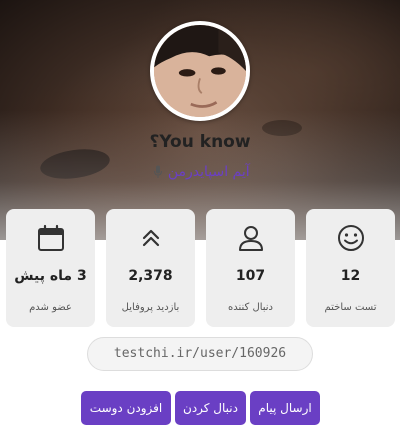 This screenshot has height=444, width=400. What do you see at coordinates (150, 276) in the screenshot?
I see `stat-value: 2,378` at bounding box center [150, 276].